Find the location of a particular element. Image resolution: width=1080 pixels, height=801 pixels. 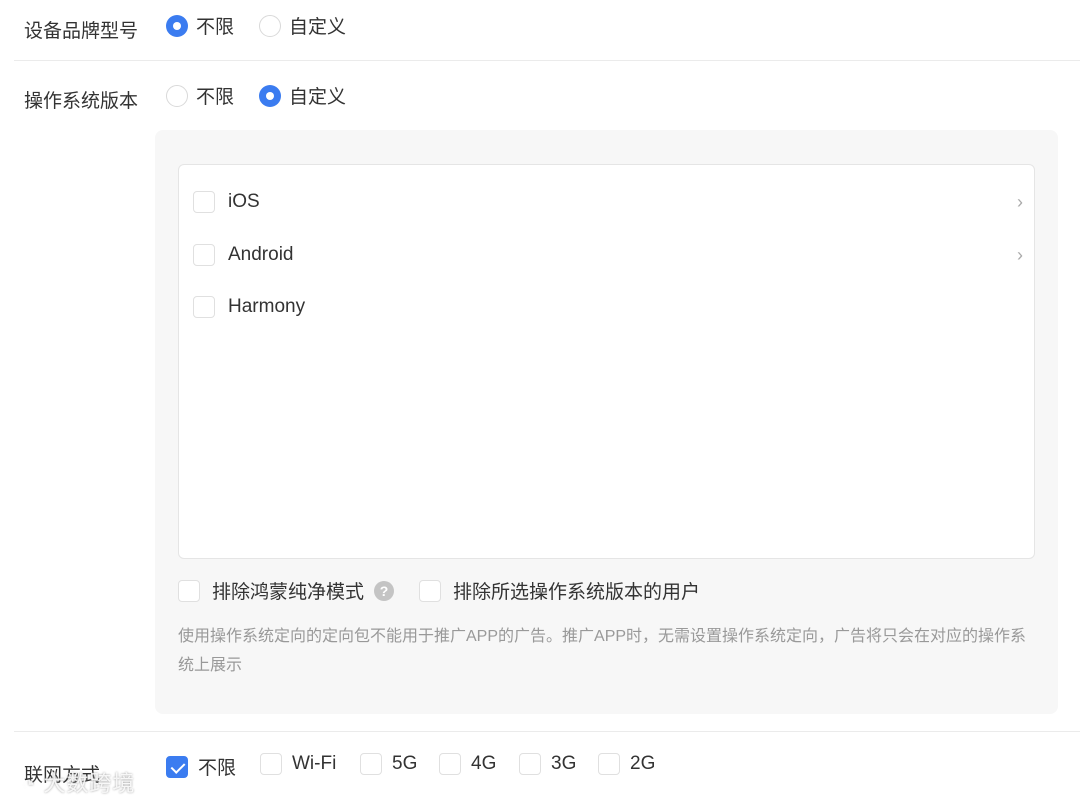

device-brand-custom-radio: 自定义 is located at coordinates (302, 25).